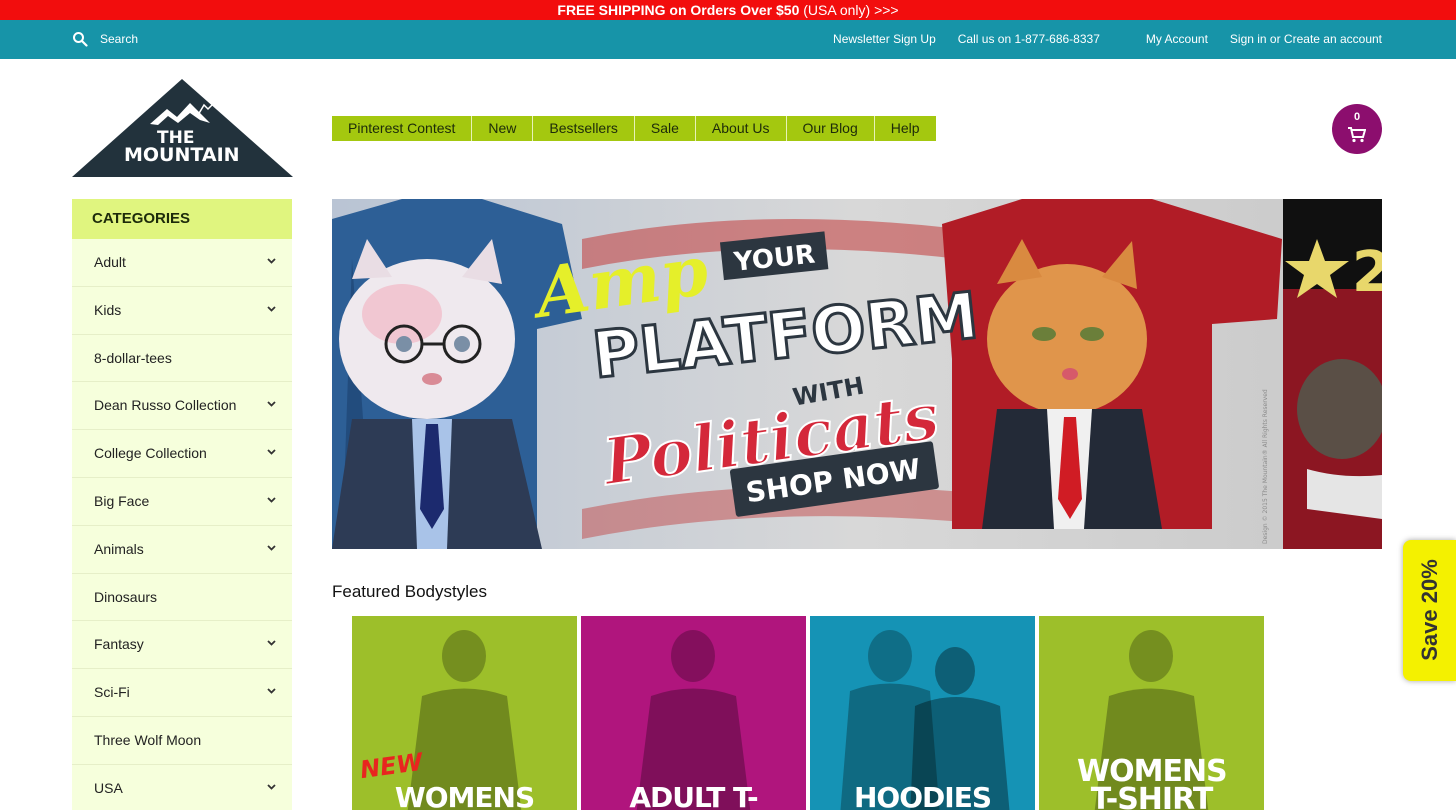  What do you see at coordinates (182, 219) in the screenshot?
I see `categories-heading: CATEGORIES` at bounding box center [182, 219].